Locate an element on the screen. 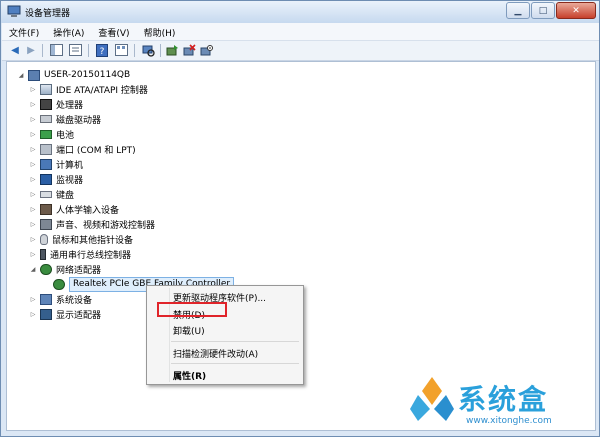 This screenshot has height=437, width=600. tree-category: ▷ IDE ATA/ATAPI 控制器 is located at coordinates (88, 89).